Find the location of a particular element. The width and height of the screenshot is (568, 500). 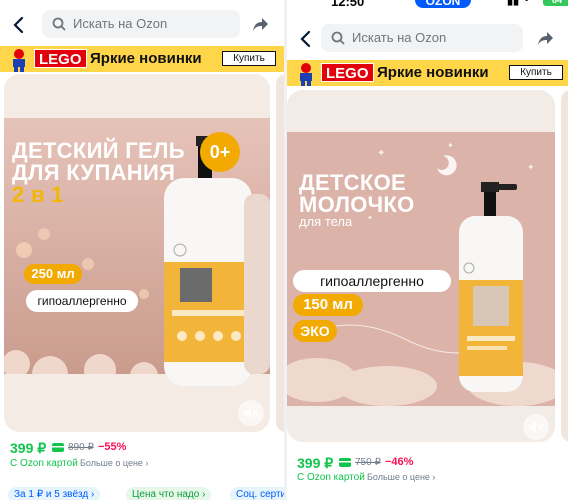

product-headline: ДЕТСКОЕ МОЛОЧКО is located at coordinates (357, 194).